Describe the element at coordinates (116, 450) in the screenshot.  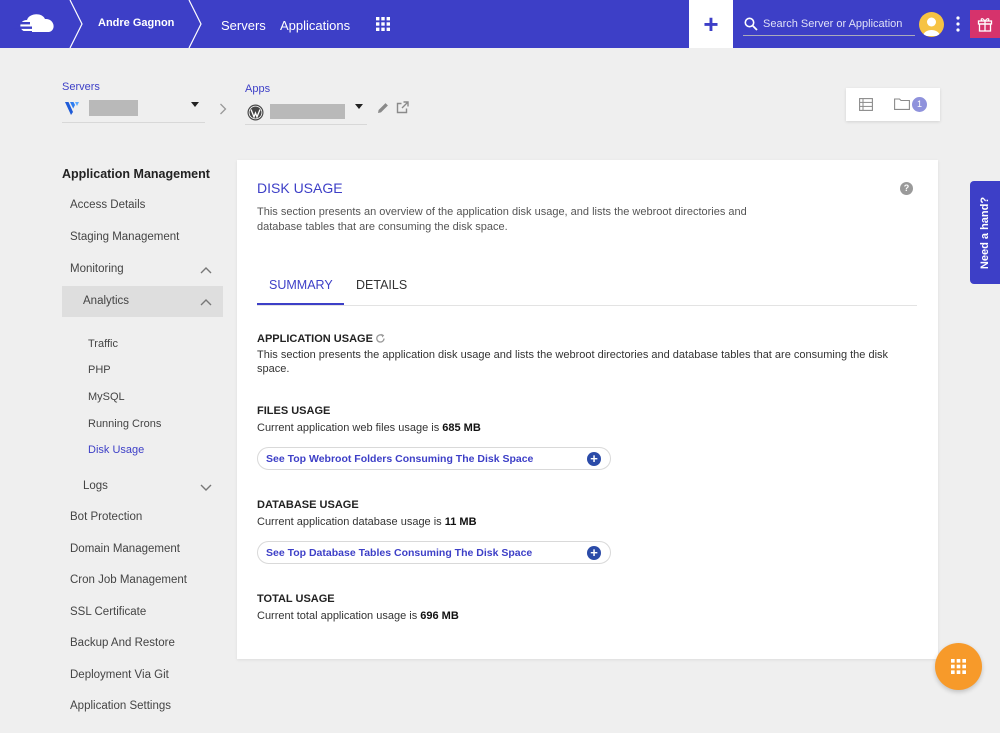
I see `sidebar-item-disk-usage: Disk Usage` at that location.